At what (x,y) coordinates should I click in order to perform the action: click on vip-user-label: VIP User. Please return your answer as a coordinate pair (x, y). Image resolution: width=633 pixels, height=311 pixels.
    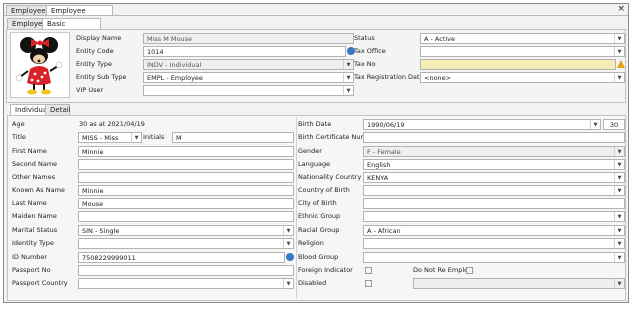
    Looking at the image, I should click on (90, 90).